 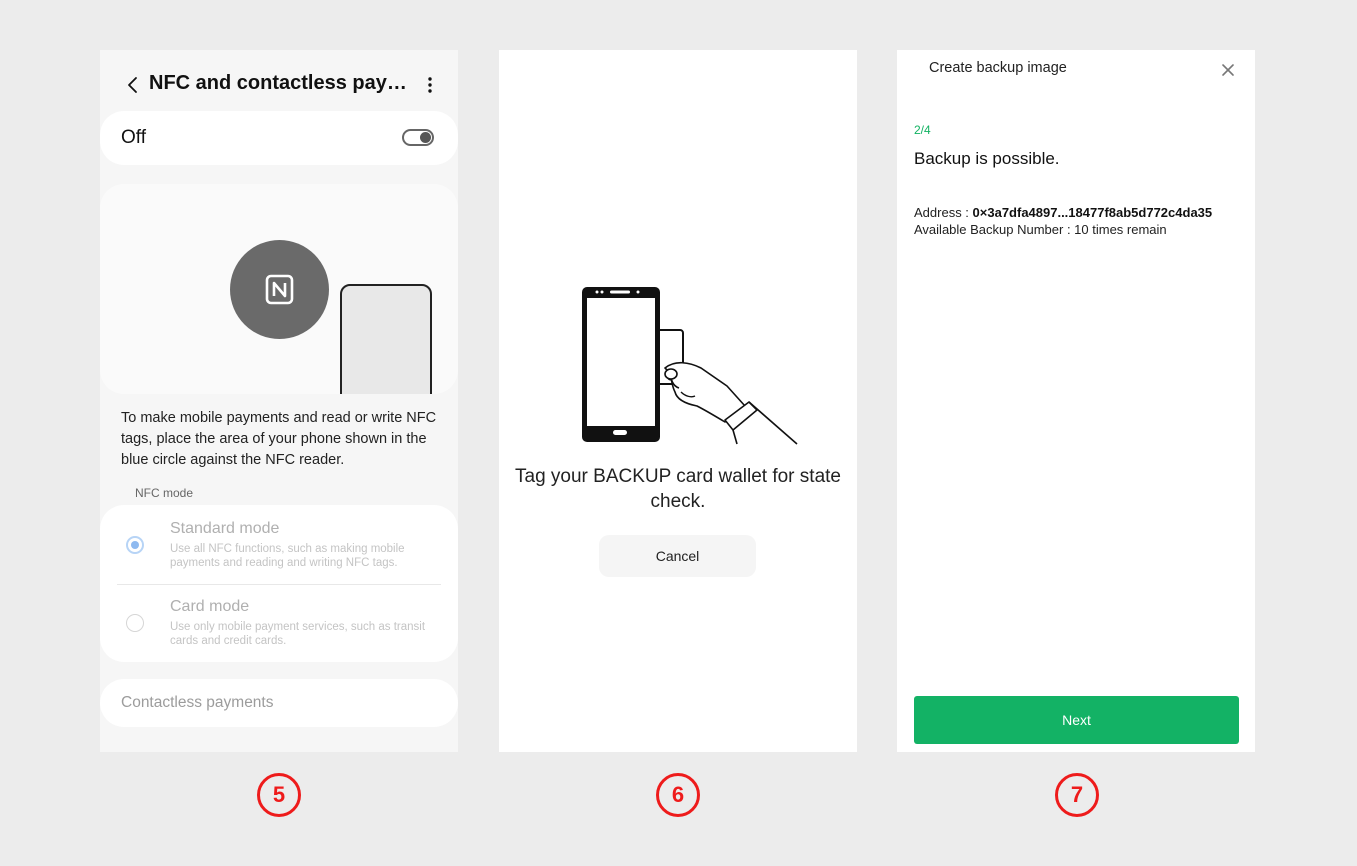 What do you see at coordinates (210, 606) in the screenshot?
I see `mode-title: Card mode` at bounding box center [210, 606].